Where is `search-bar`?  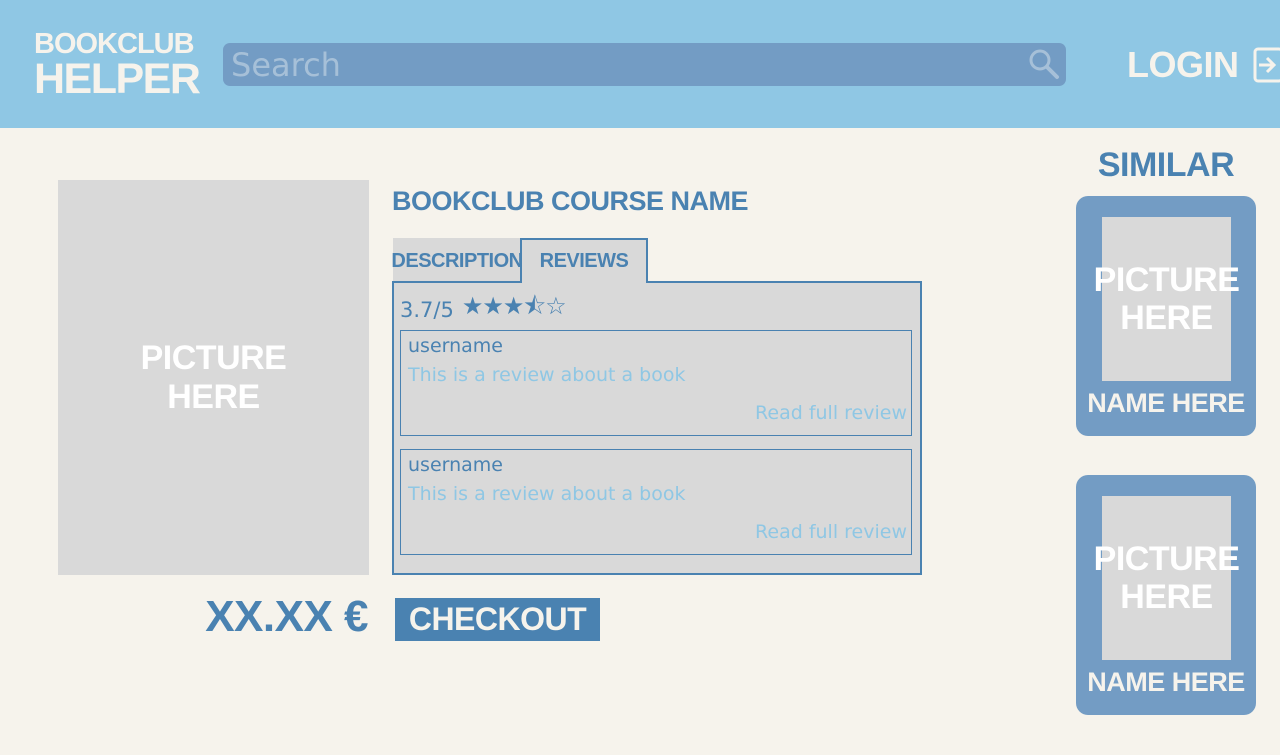 search-bar is located at coordinates (644, 64).